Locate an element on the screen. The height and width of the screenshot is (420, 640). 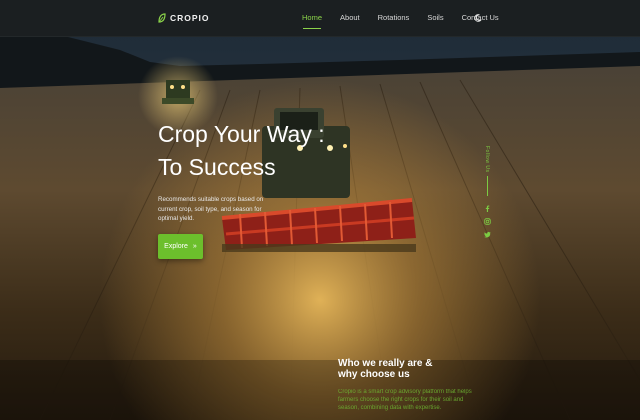
leaf-logo-icon is located at coordinates (162, 18).